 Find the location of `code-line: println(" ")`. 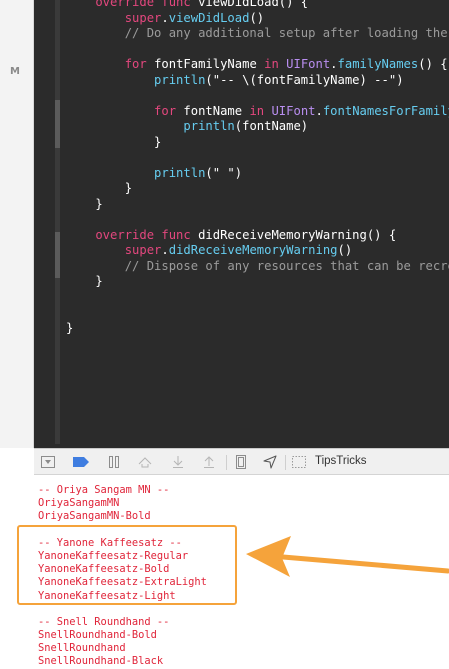

code-line: println(" ") is located at coordinates (257, 174).